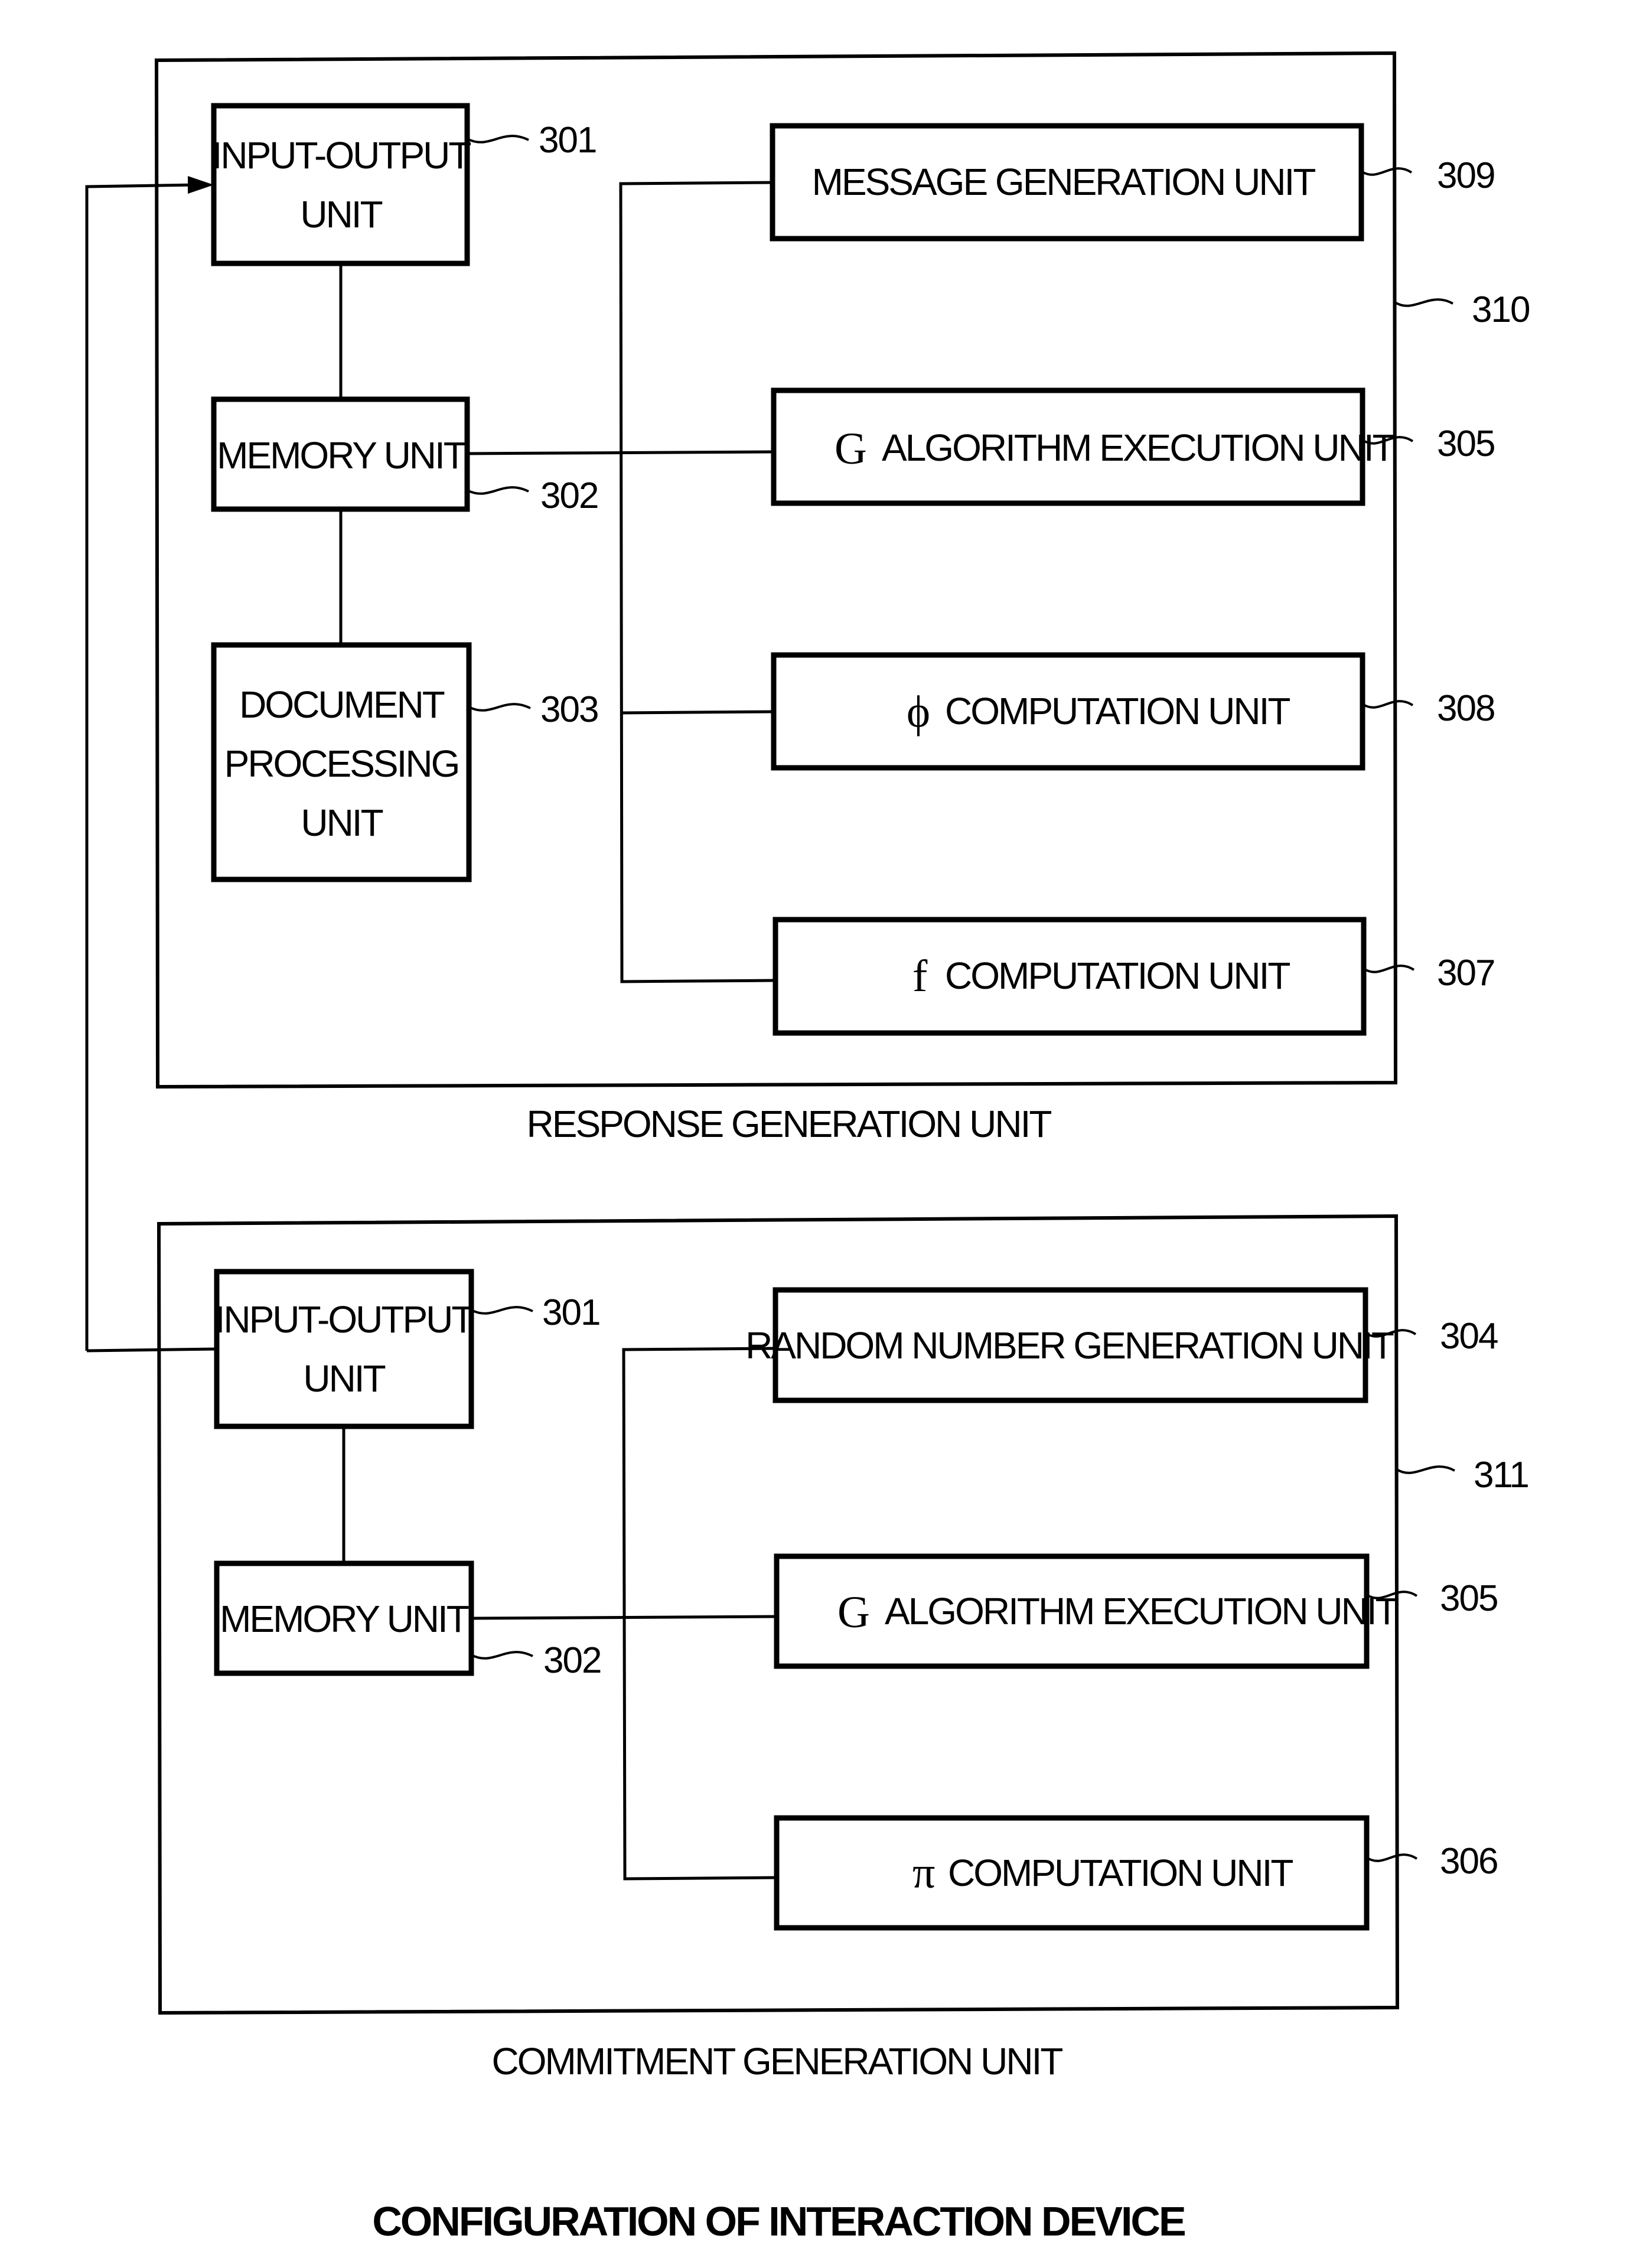 The image size is (1633, 2268). Describe the element at coordinates (1501, 309) in the screenshot. I see `ref-310: 310` at that location.